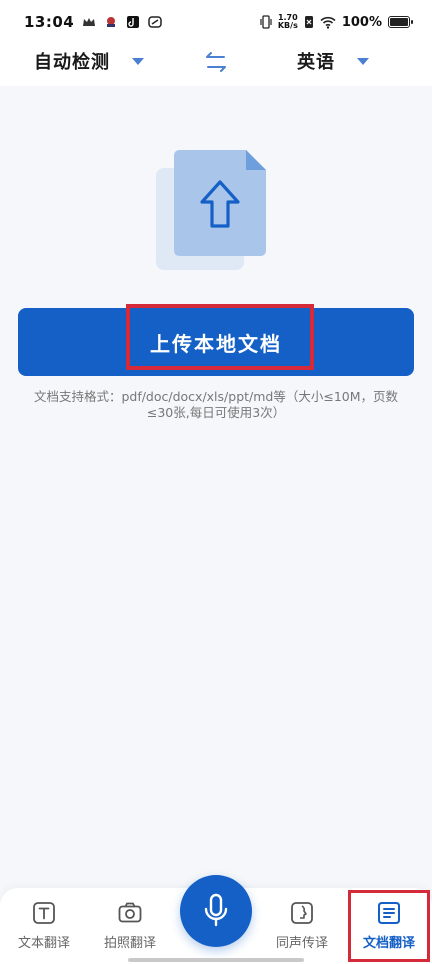 This screenshot has height=964, width=432. What do you see at coordinates (302, 913) in the screenshot?
I see `face-profile-icon` at bounding box center [302, 913].